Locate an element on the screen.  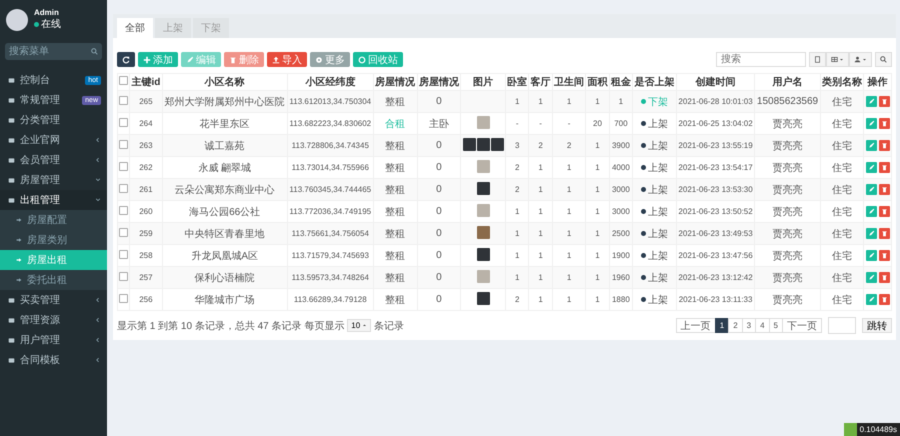
arrow-icon is located at coordinates (19, 260).